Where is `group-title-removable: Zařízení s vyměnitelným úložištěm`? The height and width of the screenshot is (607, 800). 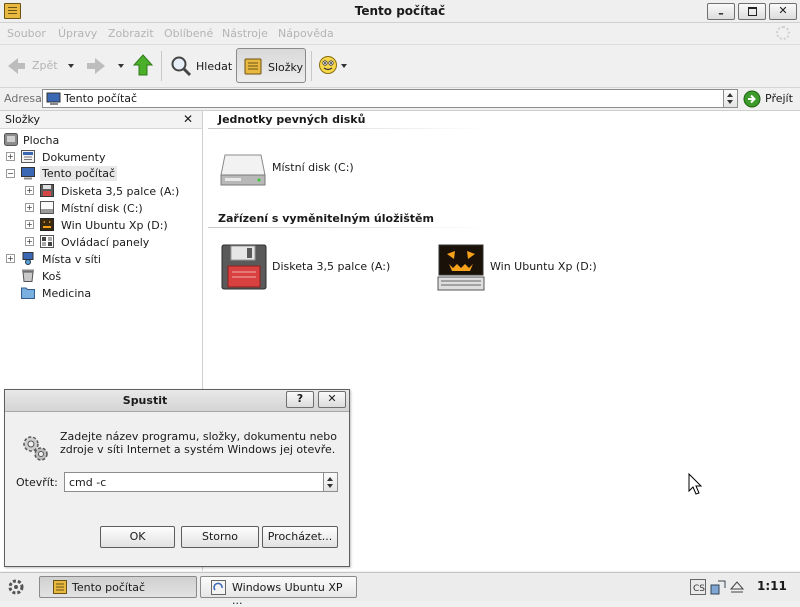
group-title-removable: Zařízení s vyměnitelným úložištěm is located at coordinates (326, 218).